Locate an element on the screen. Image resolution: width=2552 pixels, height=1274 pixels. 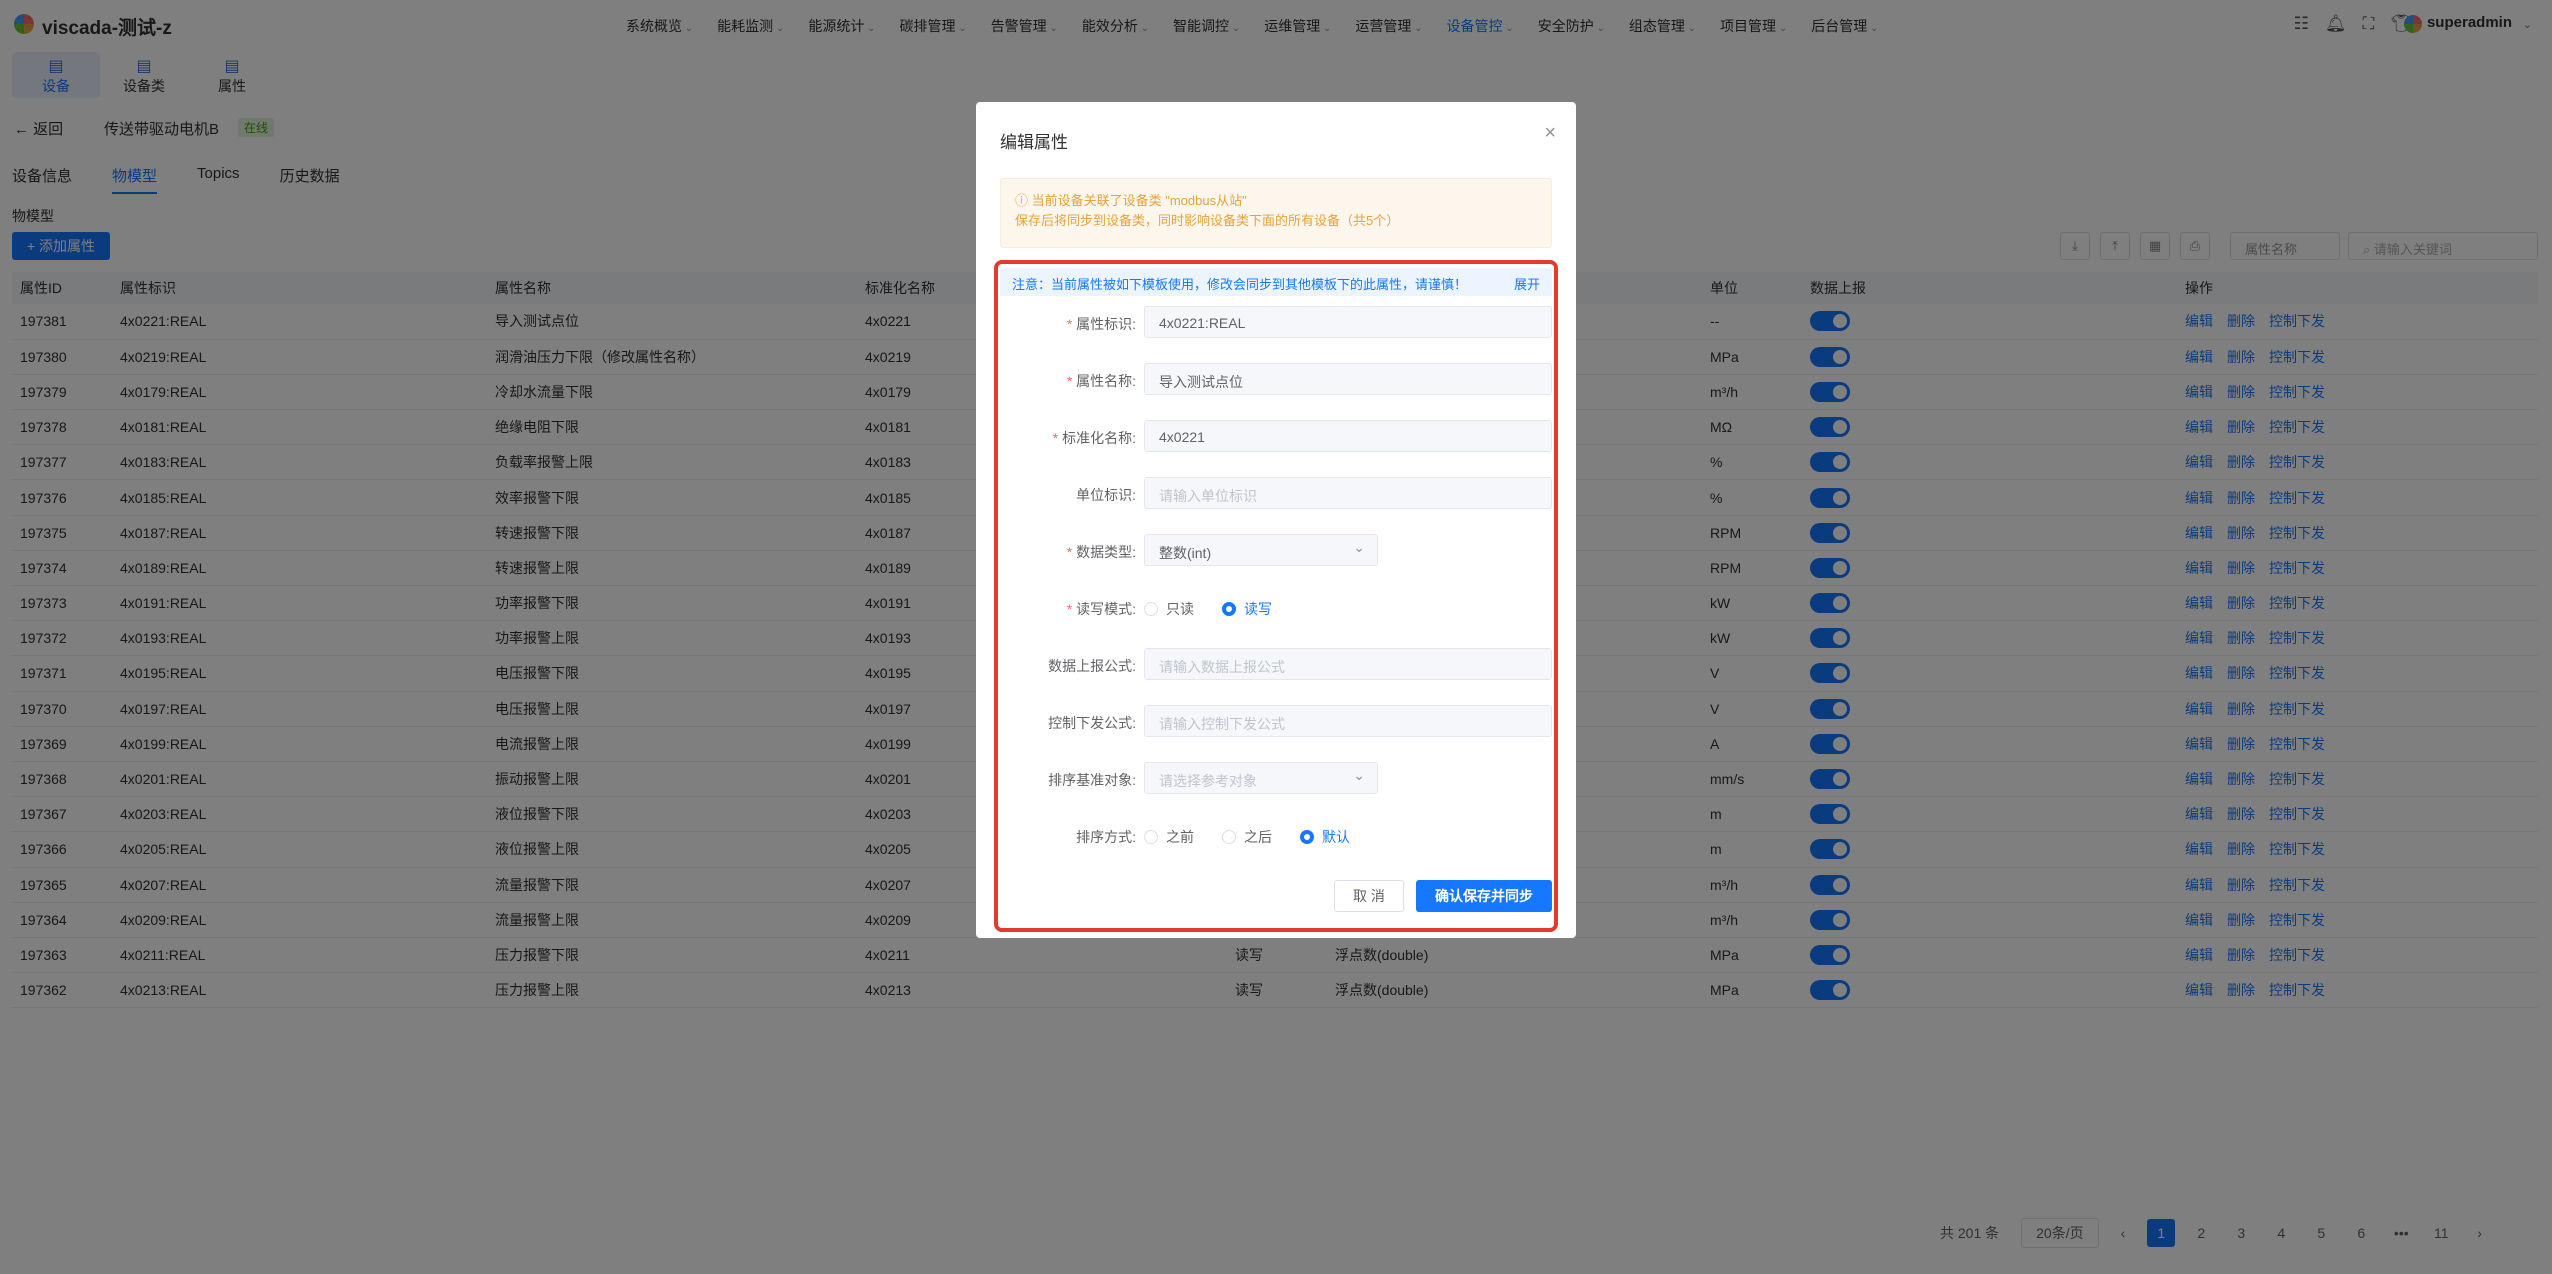
identifier-input: 4x0221:REAL is located at coordinates (1348, 322).